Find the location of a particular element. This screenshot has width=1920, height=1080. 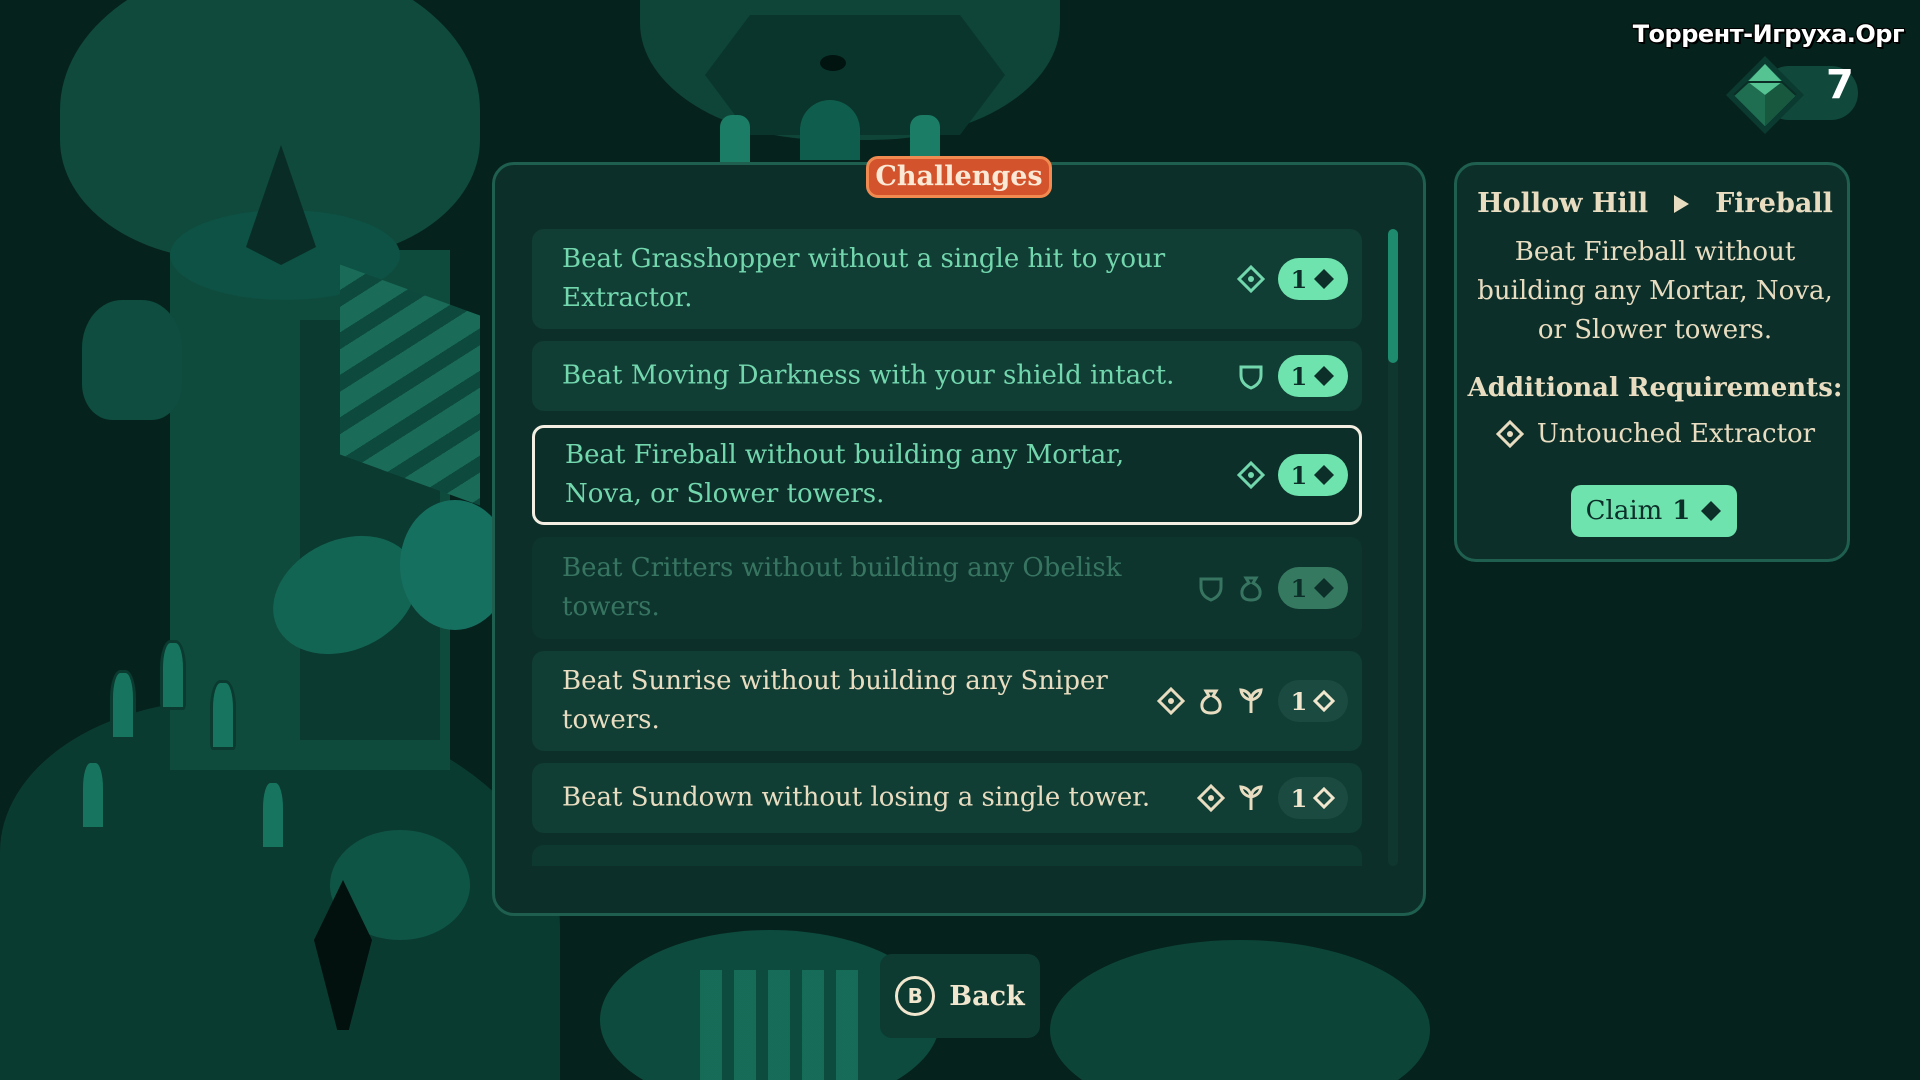

background-bush is located at coordinates (1240, 1010).